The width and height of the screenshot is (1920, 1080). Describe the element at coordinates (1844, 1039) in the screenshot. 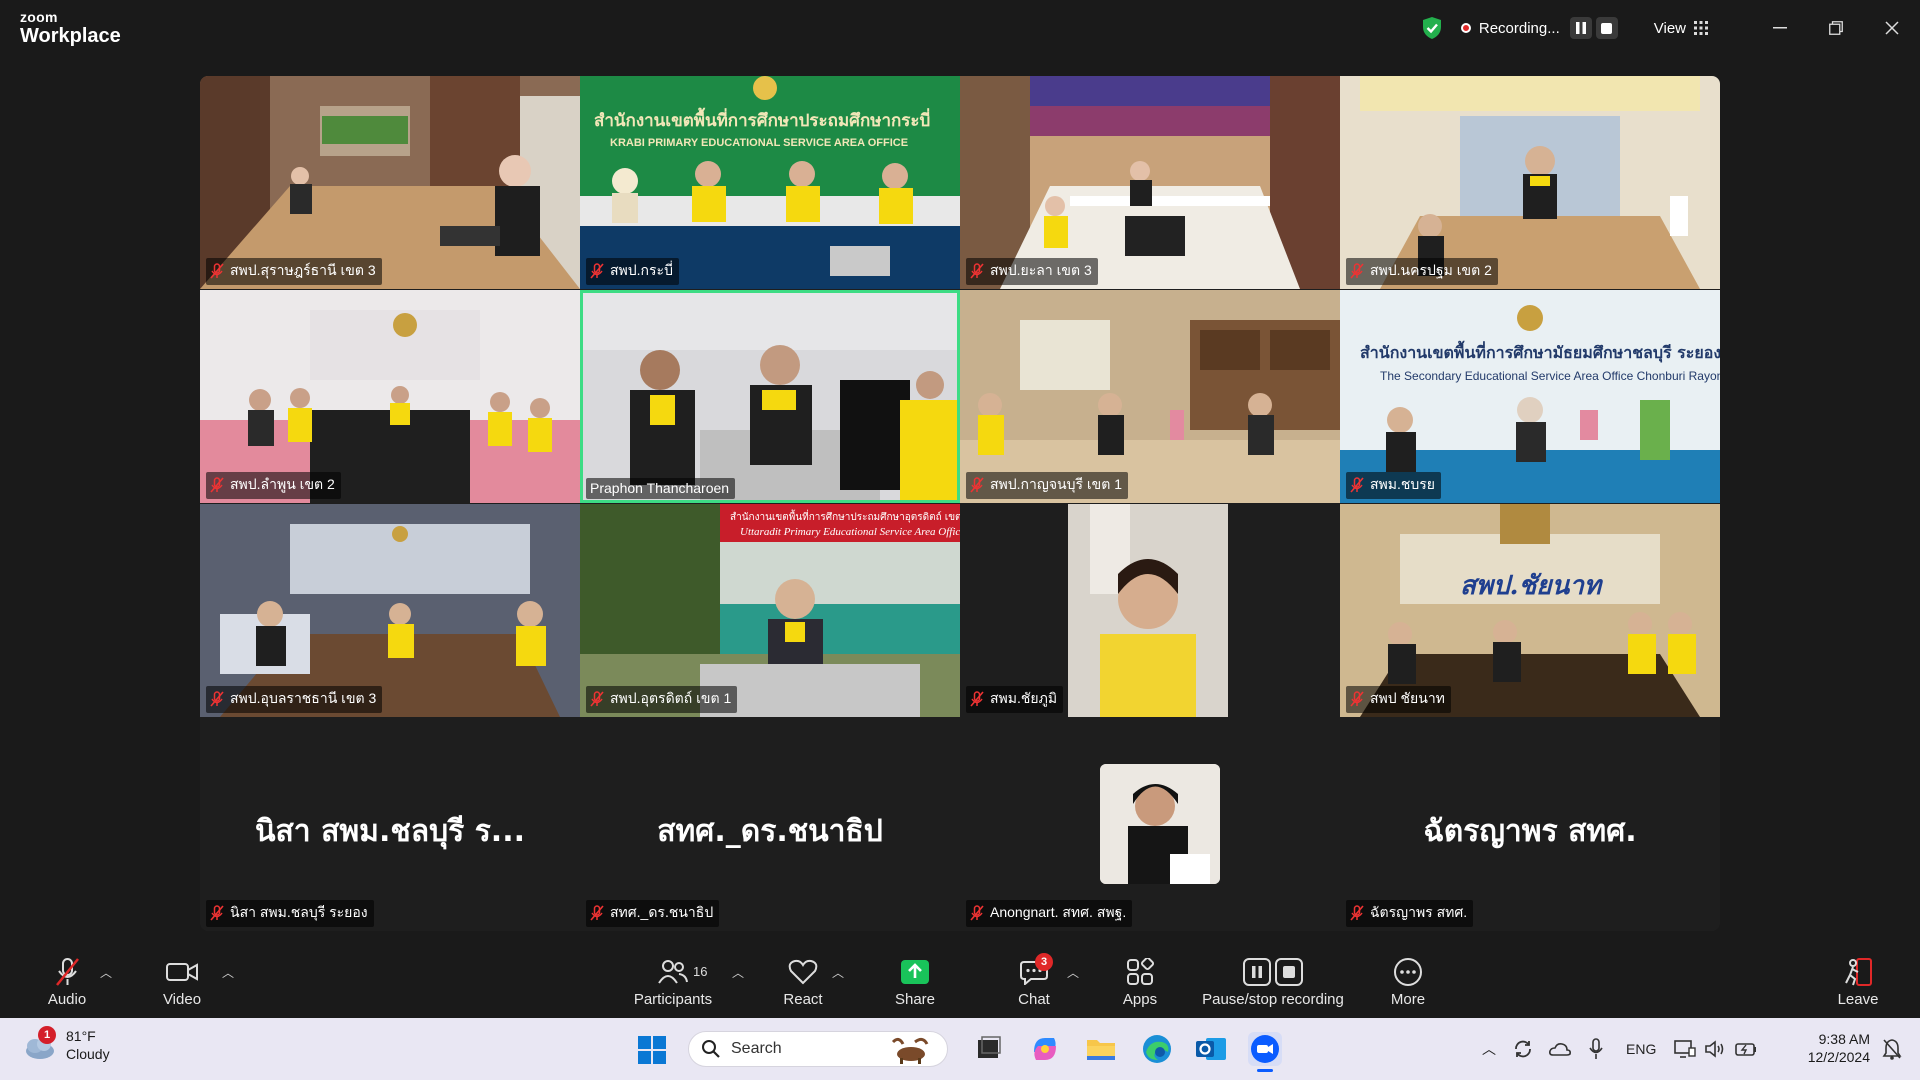

I see `clock-time: 9:38 AM` at that location.